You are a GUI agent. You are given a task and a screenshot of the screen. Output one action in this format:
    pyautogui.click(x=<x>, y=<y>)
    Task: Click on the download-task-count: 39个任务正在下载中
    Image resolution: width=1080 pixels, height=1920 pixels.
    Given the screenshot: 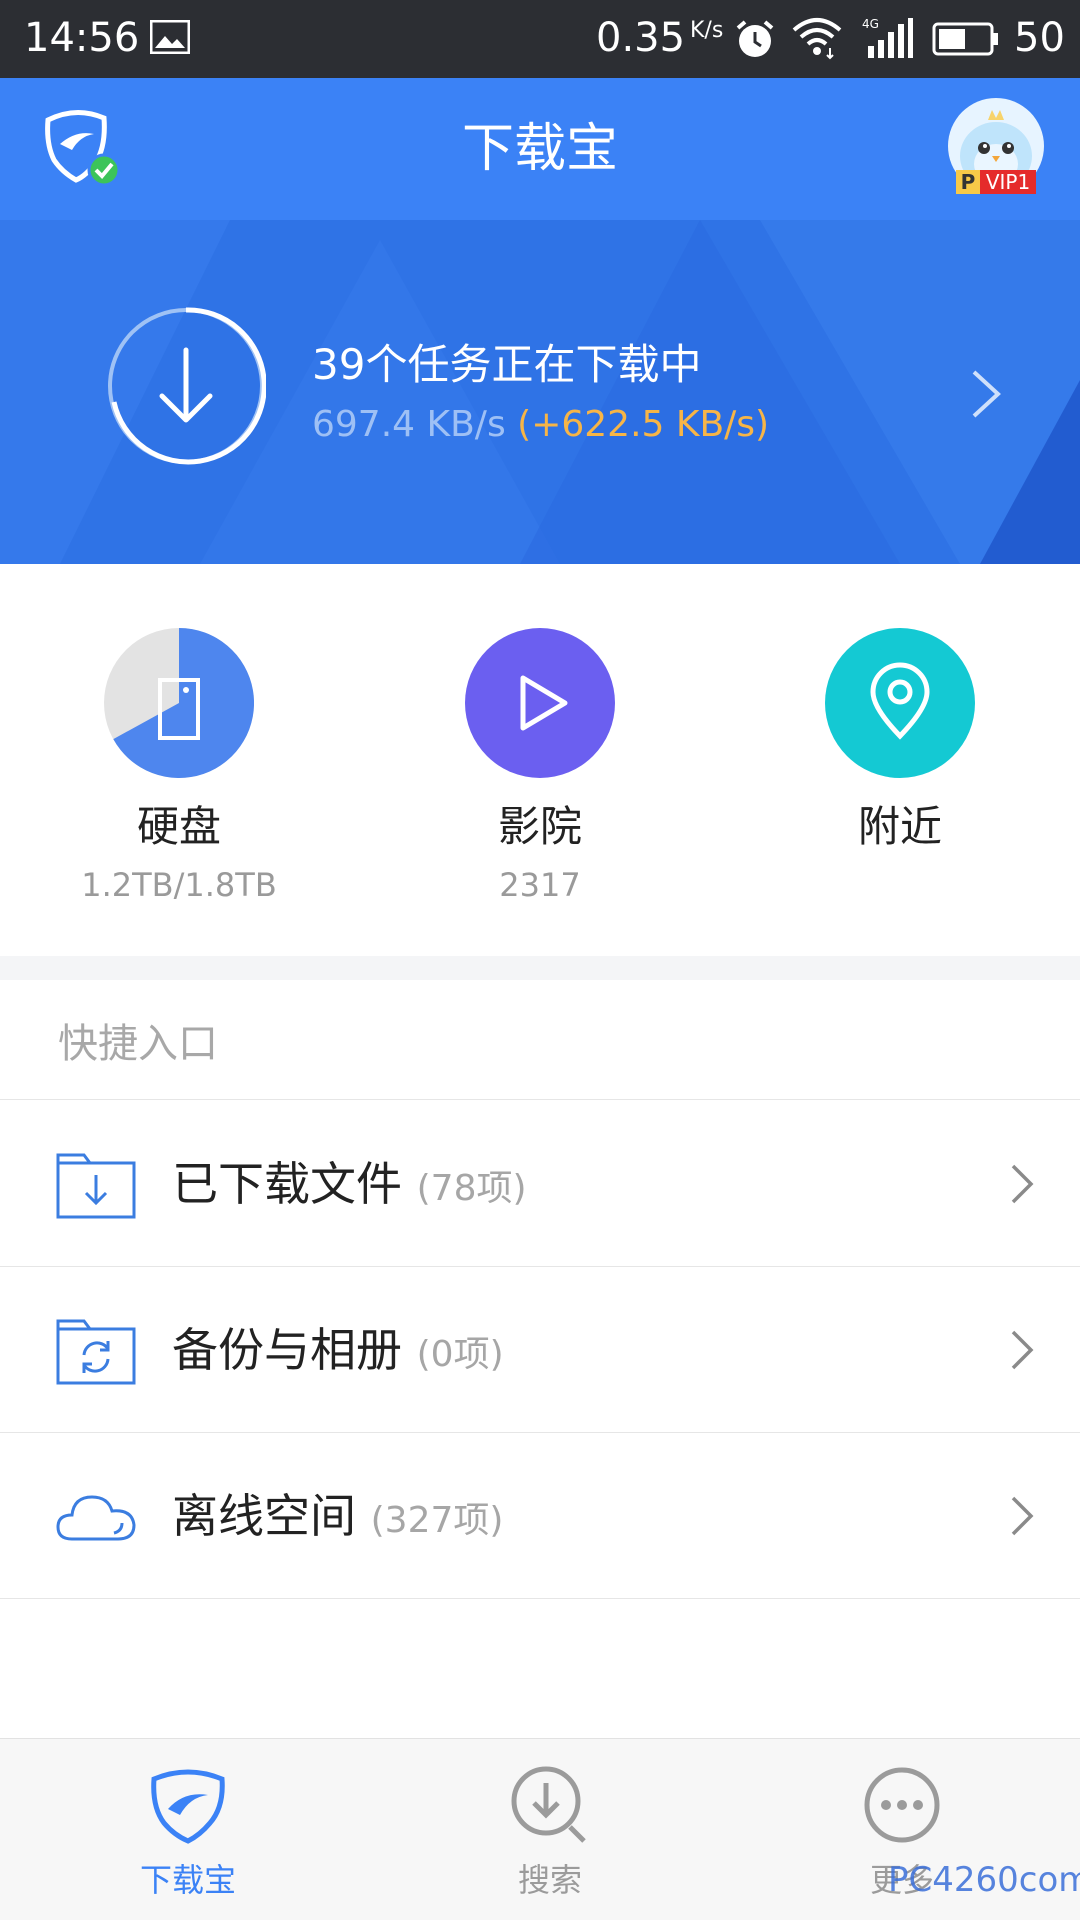 What is the action you would take?
    pyautogui.click(x=507, y=364)
    